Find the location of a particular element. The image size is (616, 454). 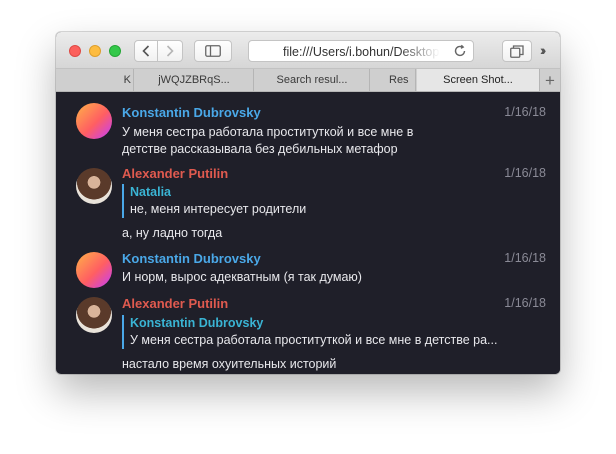

quote-author: Konstantin Dubrovsky is located at coordinates (197, 323).